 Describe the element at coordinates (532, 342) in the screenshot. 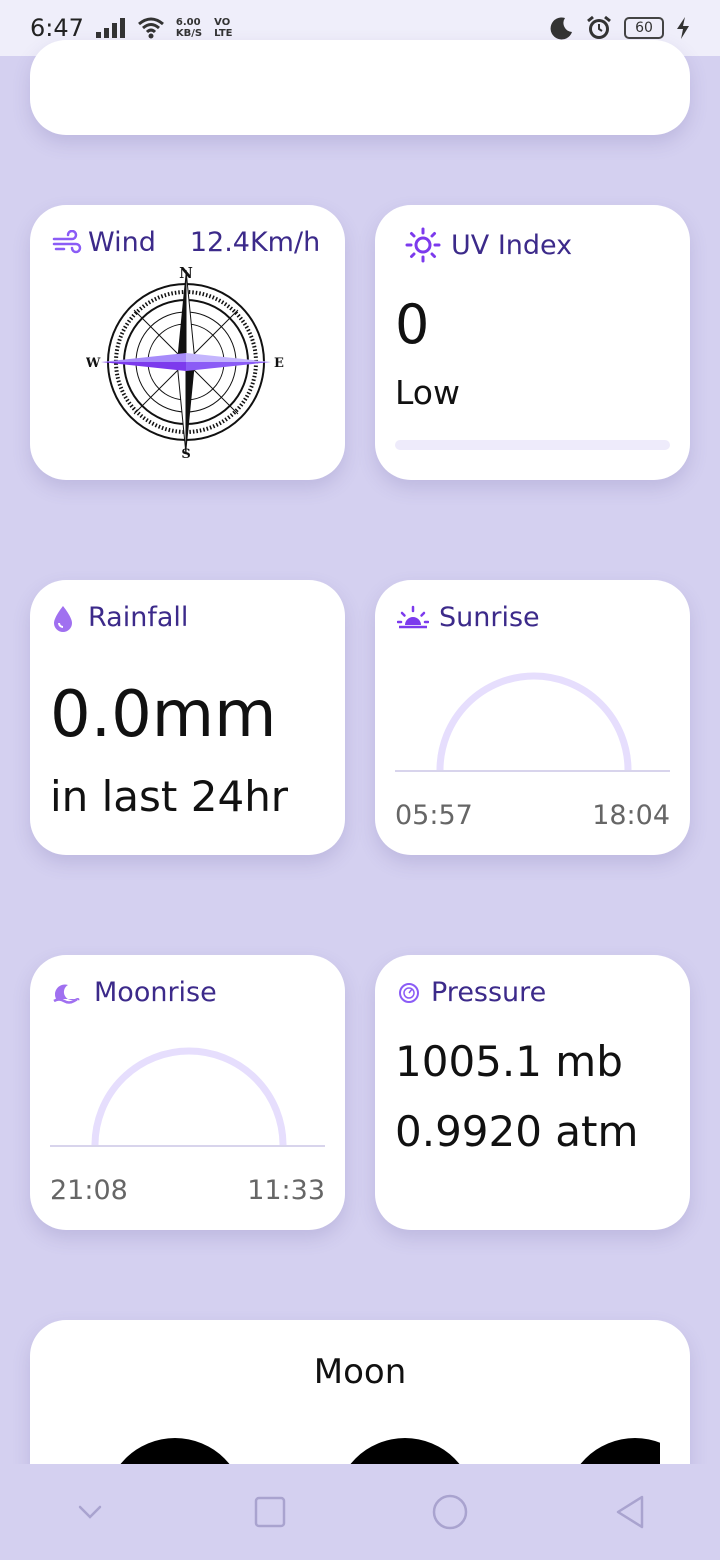

I see `uv-card: UV Index 0 Low` at that location.